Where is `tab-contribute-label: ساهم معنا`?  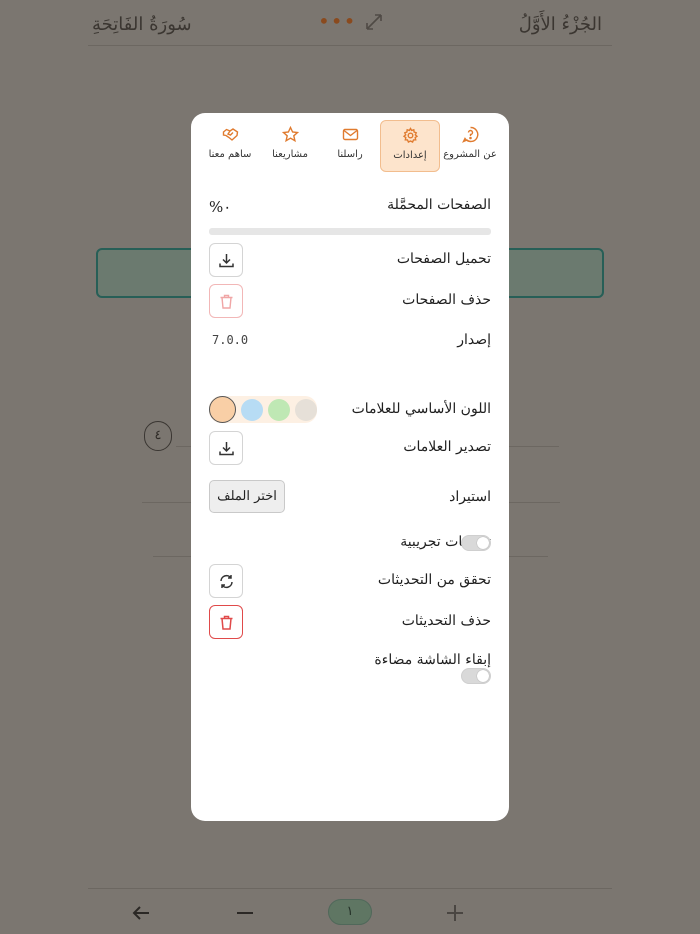
tab-contribute-label: ساهم معنا is located at coordinates (230, 154).